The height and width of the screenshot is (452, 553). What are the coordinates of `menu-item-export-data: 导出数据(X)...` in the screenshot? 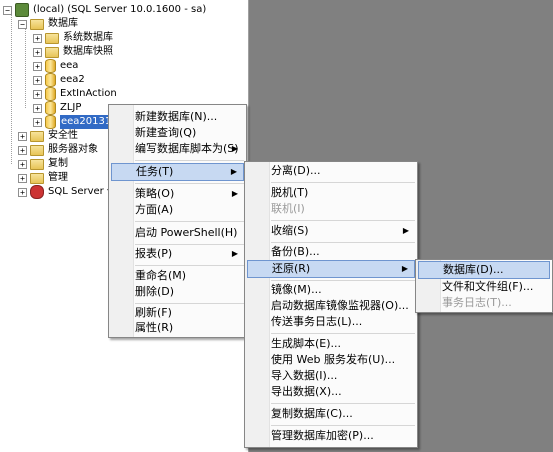 It's located at (331, 392).